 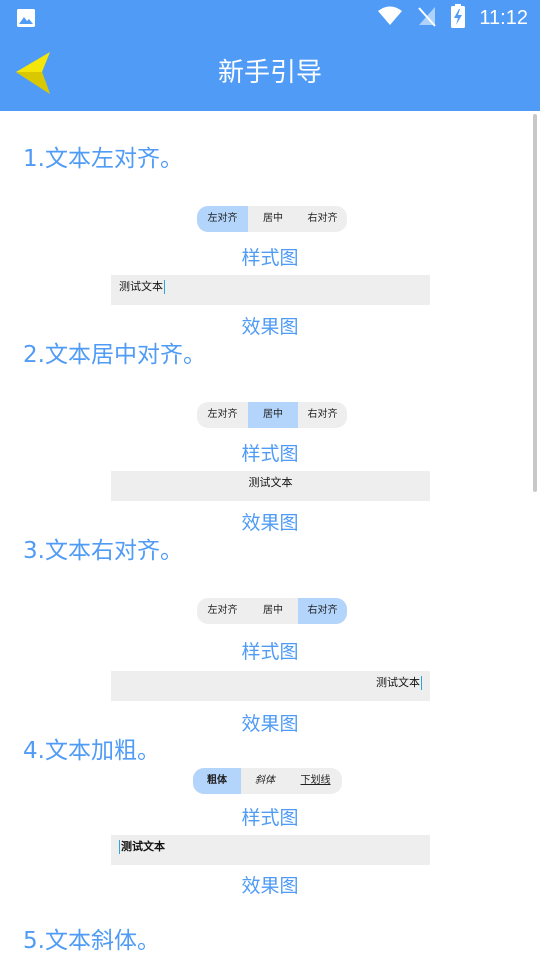 I want to click on no-signal-icon, so click(x=427, y=18).